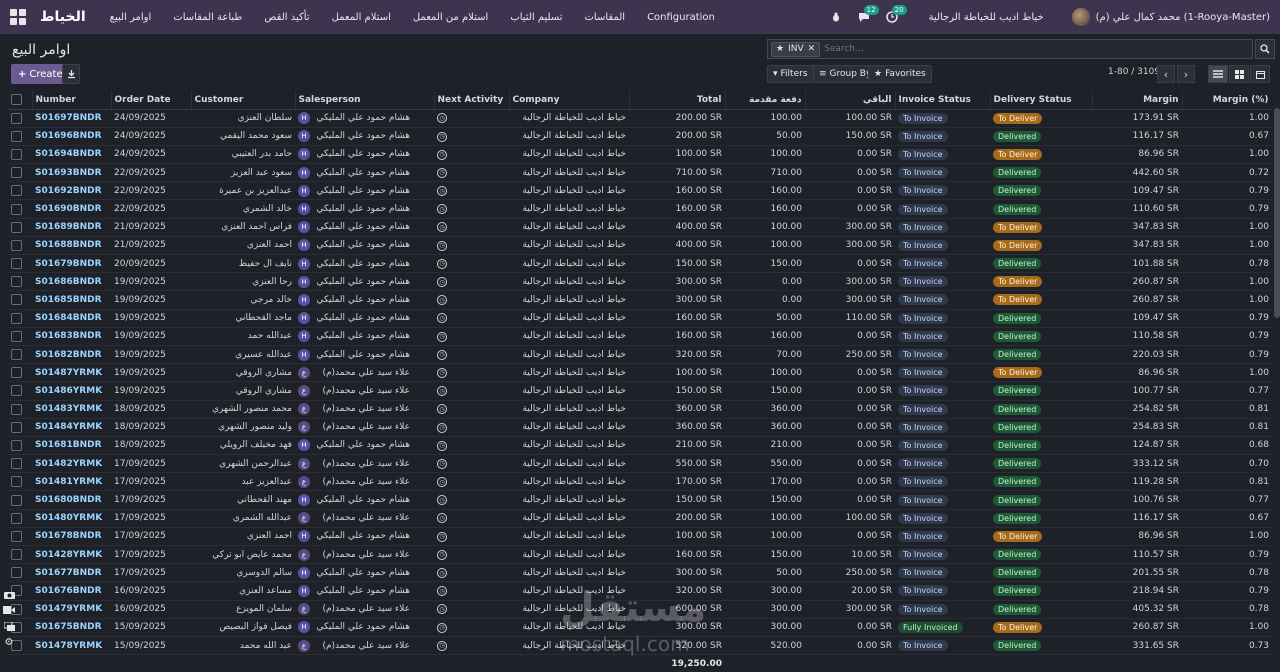 This screenshot has width=1280, height=672. I want to click on menu-item: استلام المعمل, so click(361, 17).